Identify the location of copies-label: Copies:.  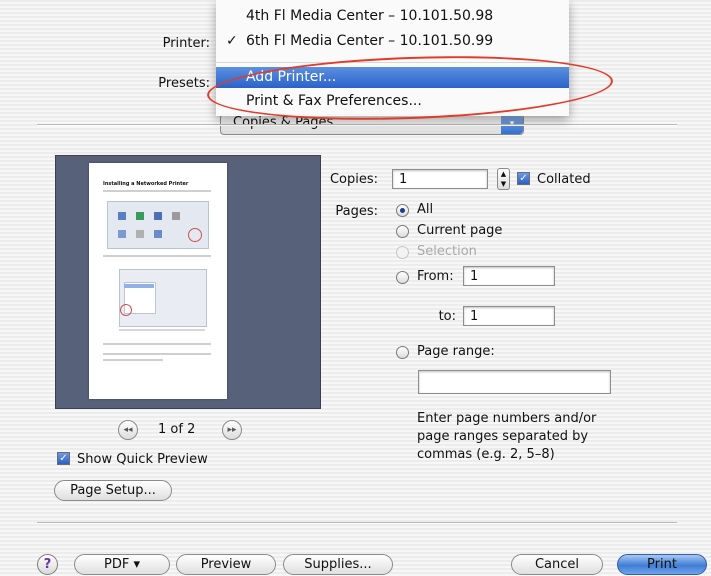
(353, 179).